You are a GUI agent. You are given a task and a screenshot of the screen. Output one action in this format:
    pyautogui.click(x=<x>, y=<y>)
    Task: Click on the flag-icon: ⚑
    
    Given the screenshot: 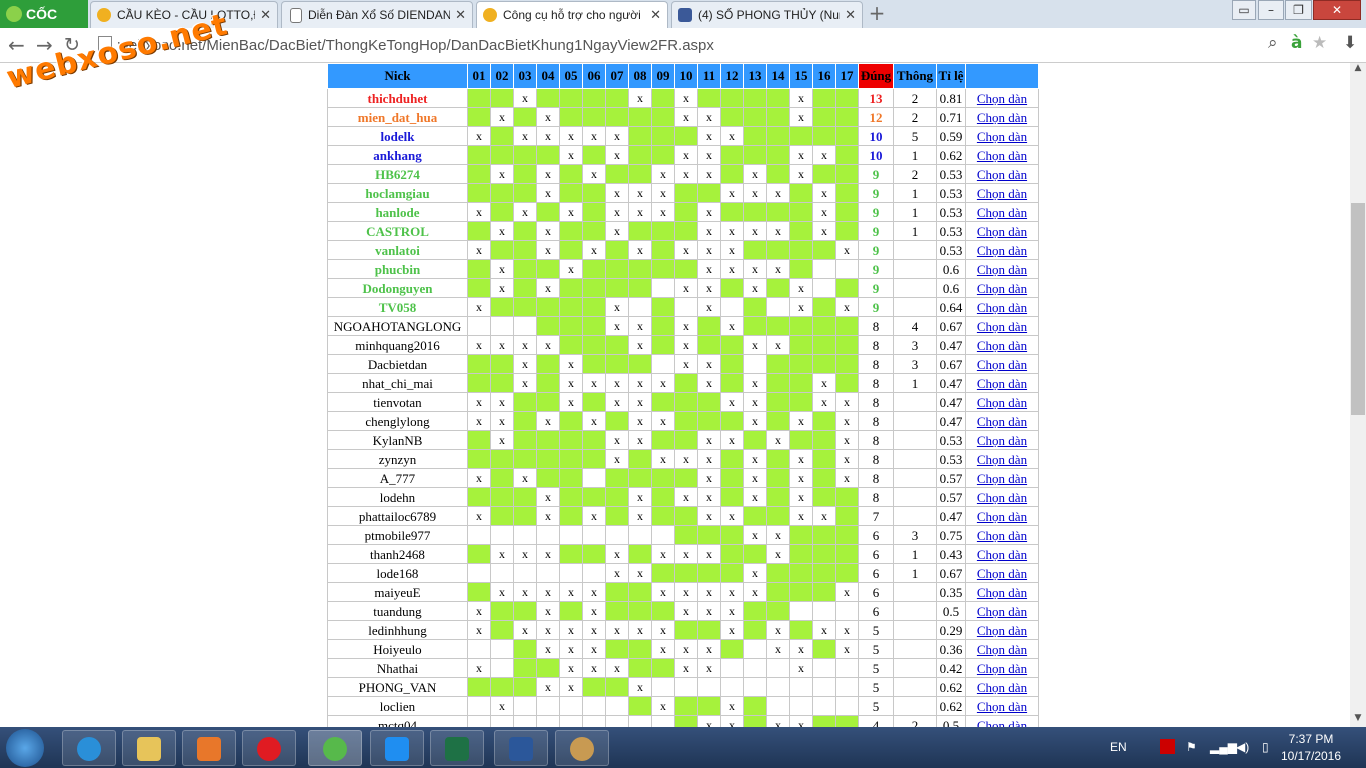 What is the action you would take?
    pyautogui.click(x=1191, y=747)
    